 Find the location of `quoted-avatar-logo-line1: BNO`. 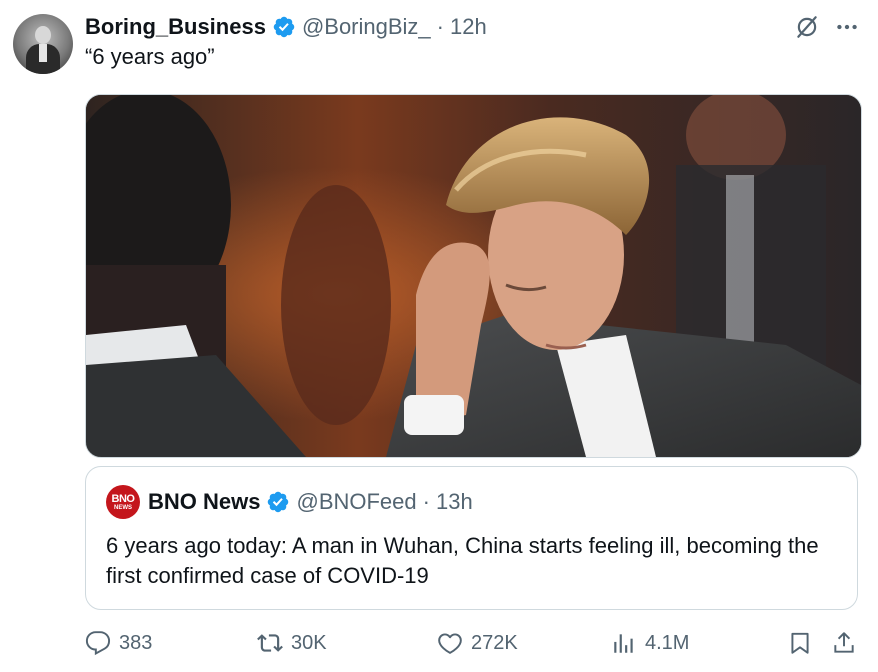

quoted-avatar-logo-line1: BNO is located at coordinates (123, 498).